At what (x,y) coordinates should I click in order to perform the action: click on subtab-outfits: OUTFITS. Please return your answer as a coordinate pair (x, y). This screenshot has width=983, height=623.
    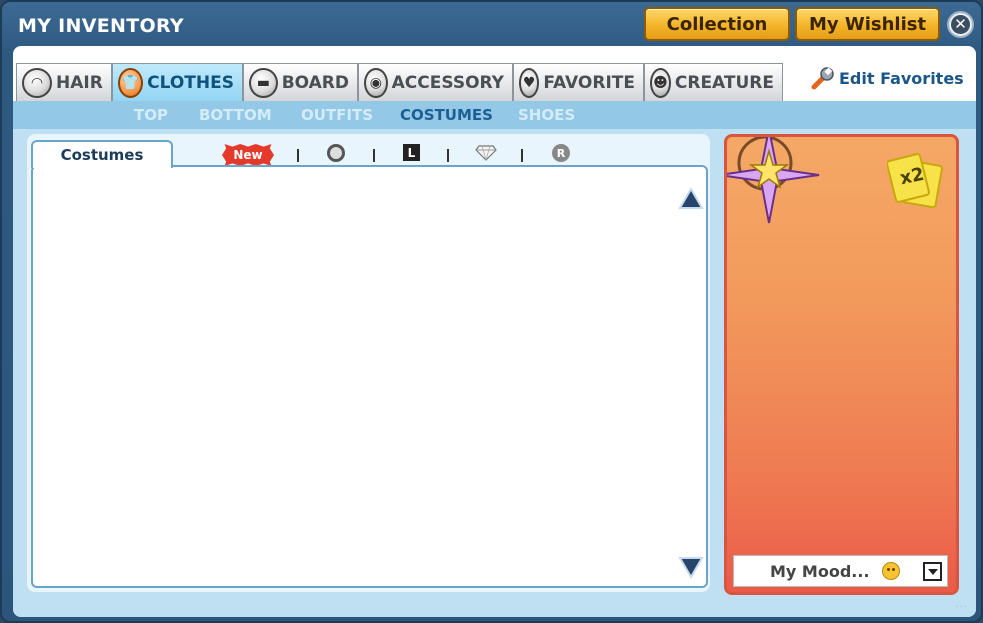
    Looking at the image, I should click on (337, 115).